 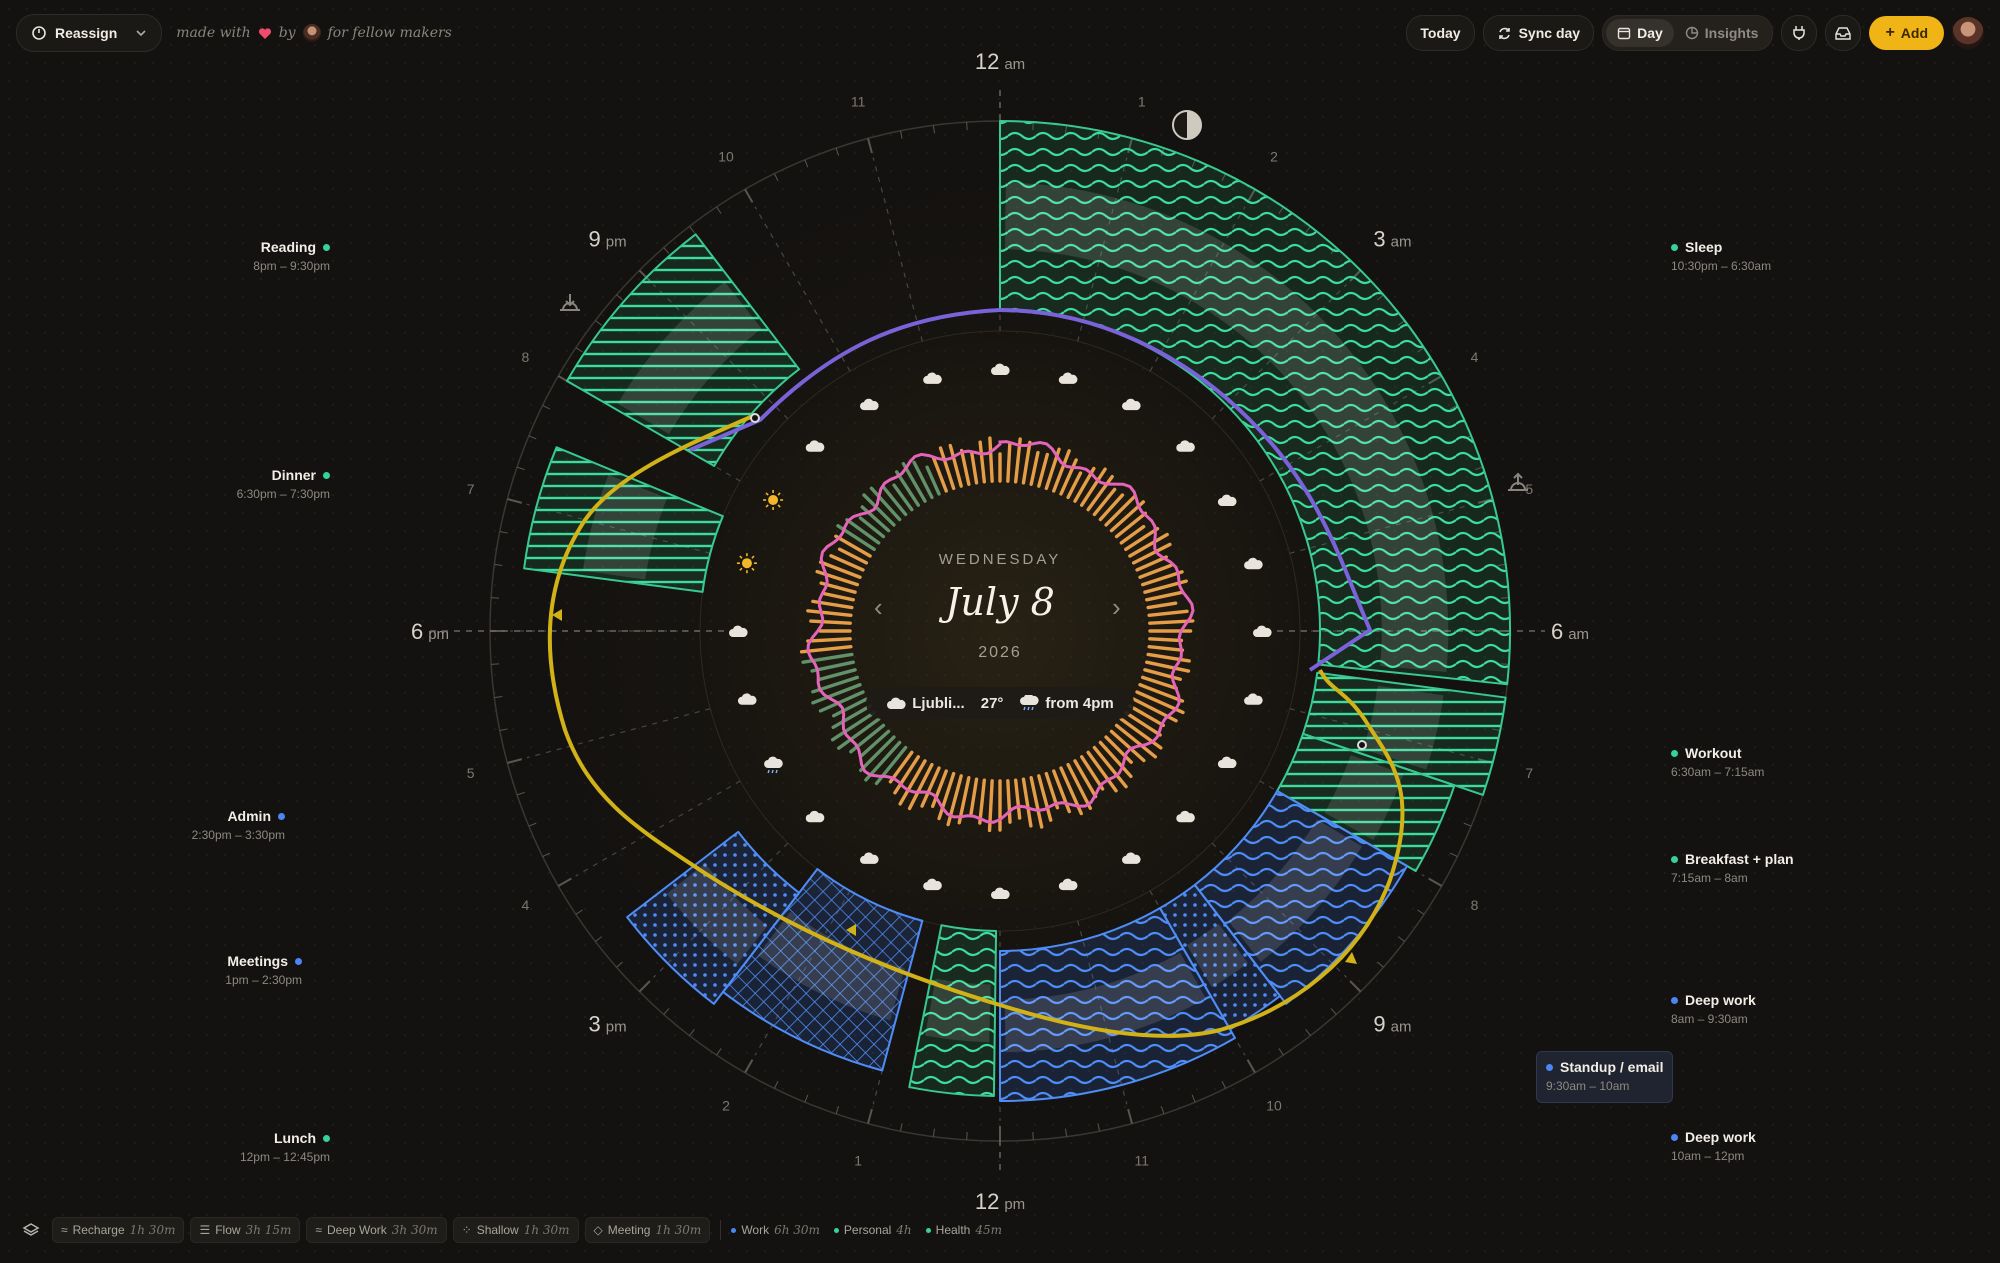 What do you see at coordinates (1392, 239) in the screenshot?
I see `hour-label: 3 am` at bounding box center [1392, 239].